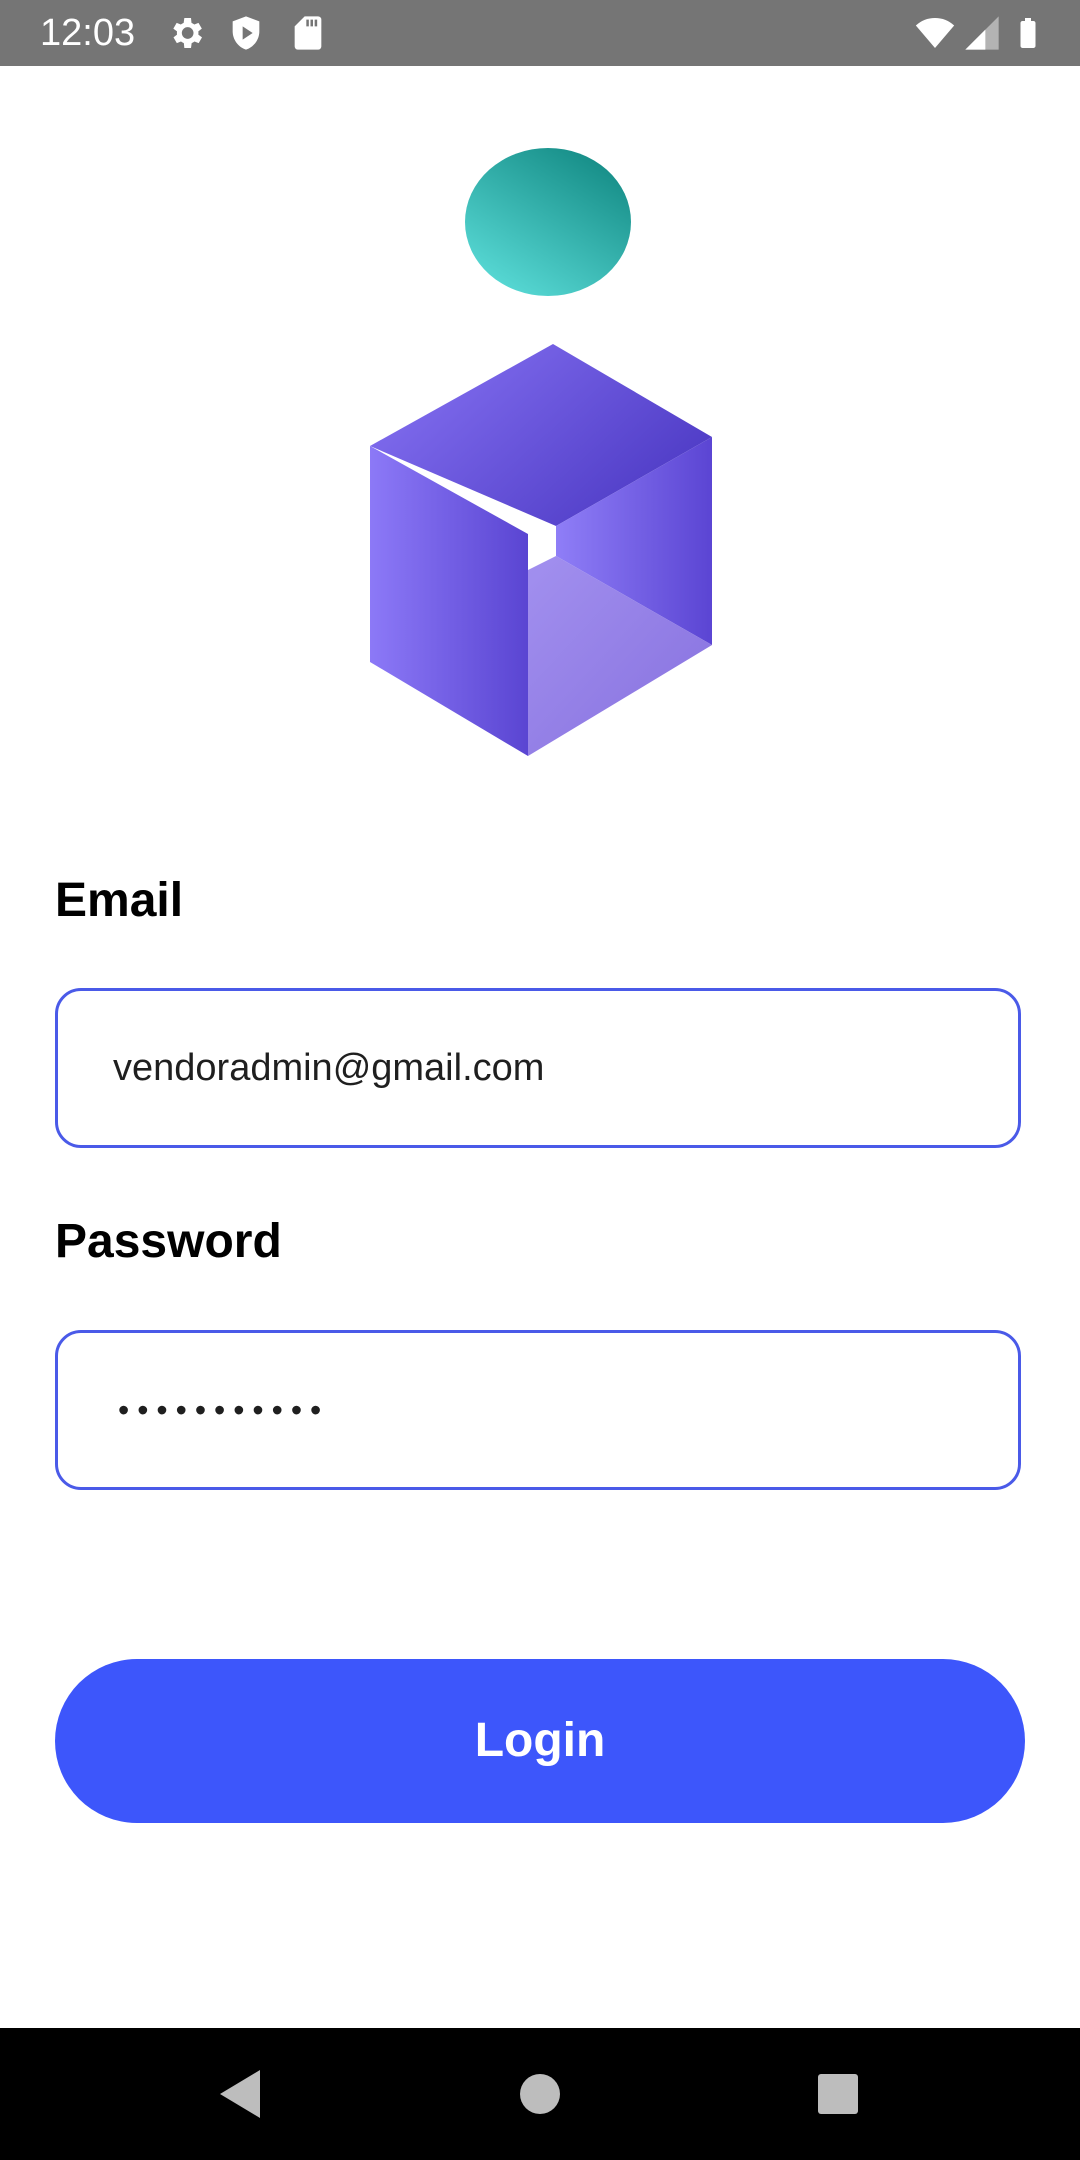 This screenshot has width=1080, height=2160. Describe the element at coordinates (246, 33) in the screenshot. I see `shield-play-icon` at that location.